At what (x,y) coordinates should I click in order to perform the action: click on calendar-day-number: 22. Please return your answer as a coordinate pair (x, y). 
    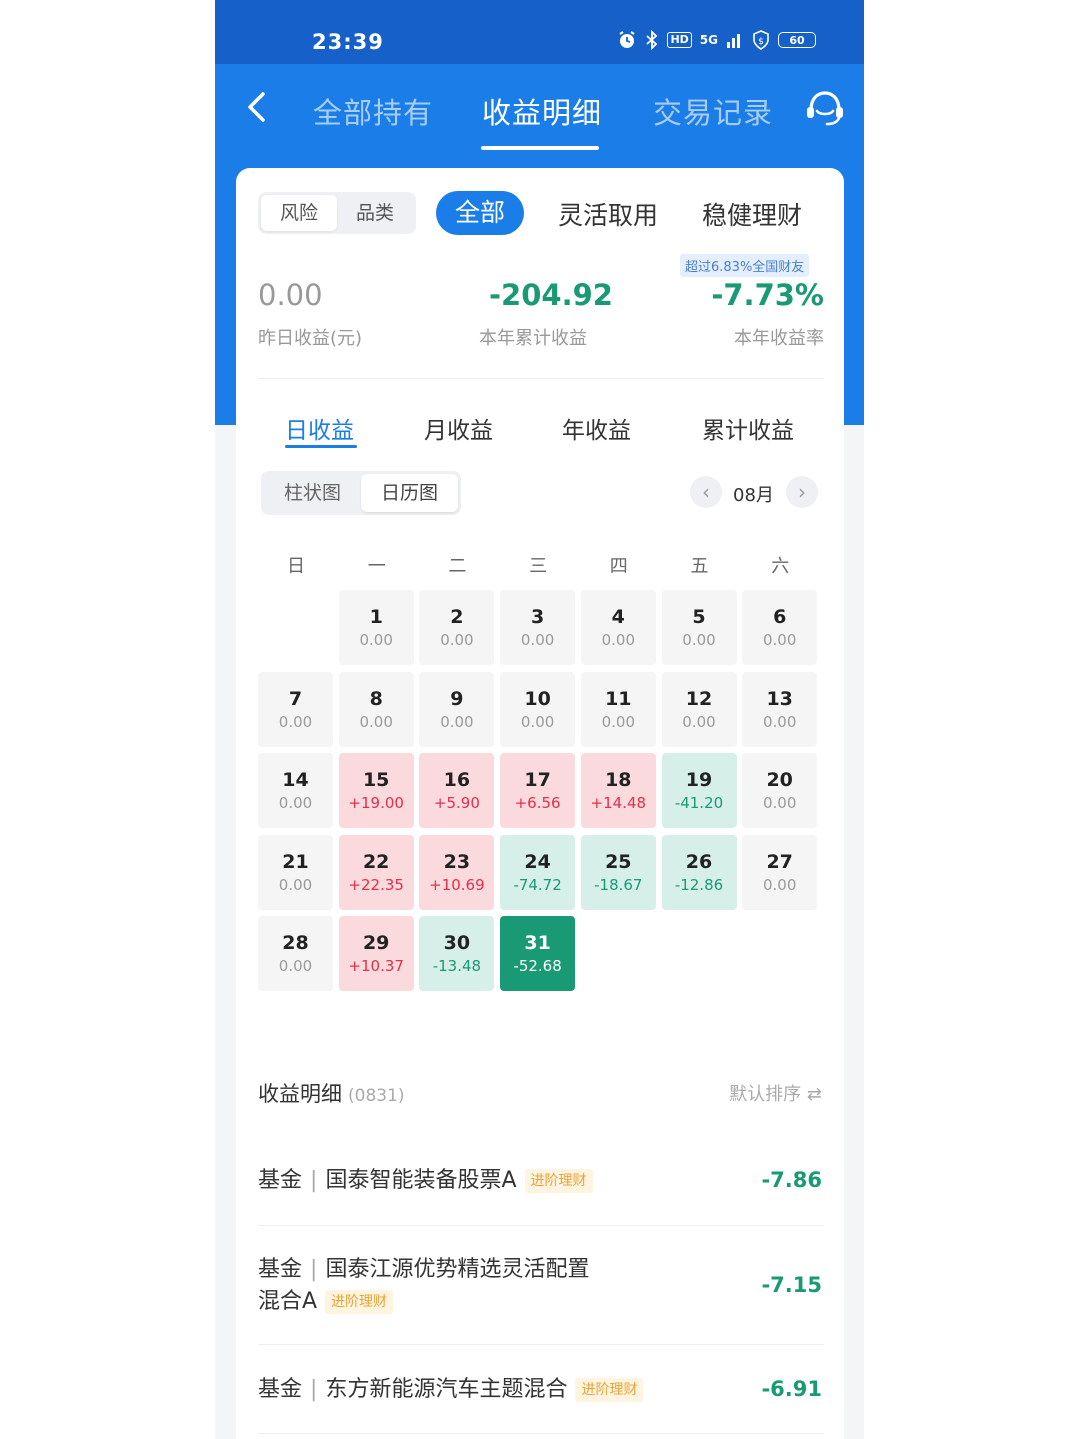
    Looking at the image, I should click on (376, 861).